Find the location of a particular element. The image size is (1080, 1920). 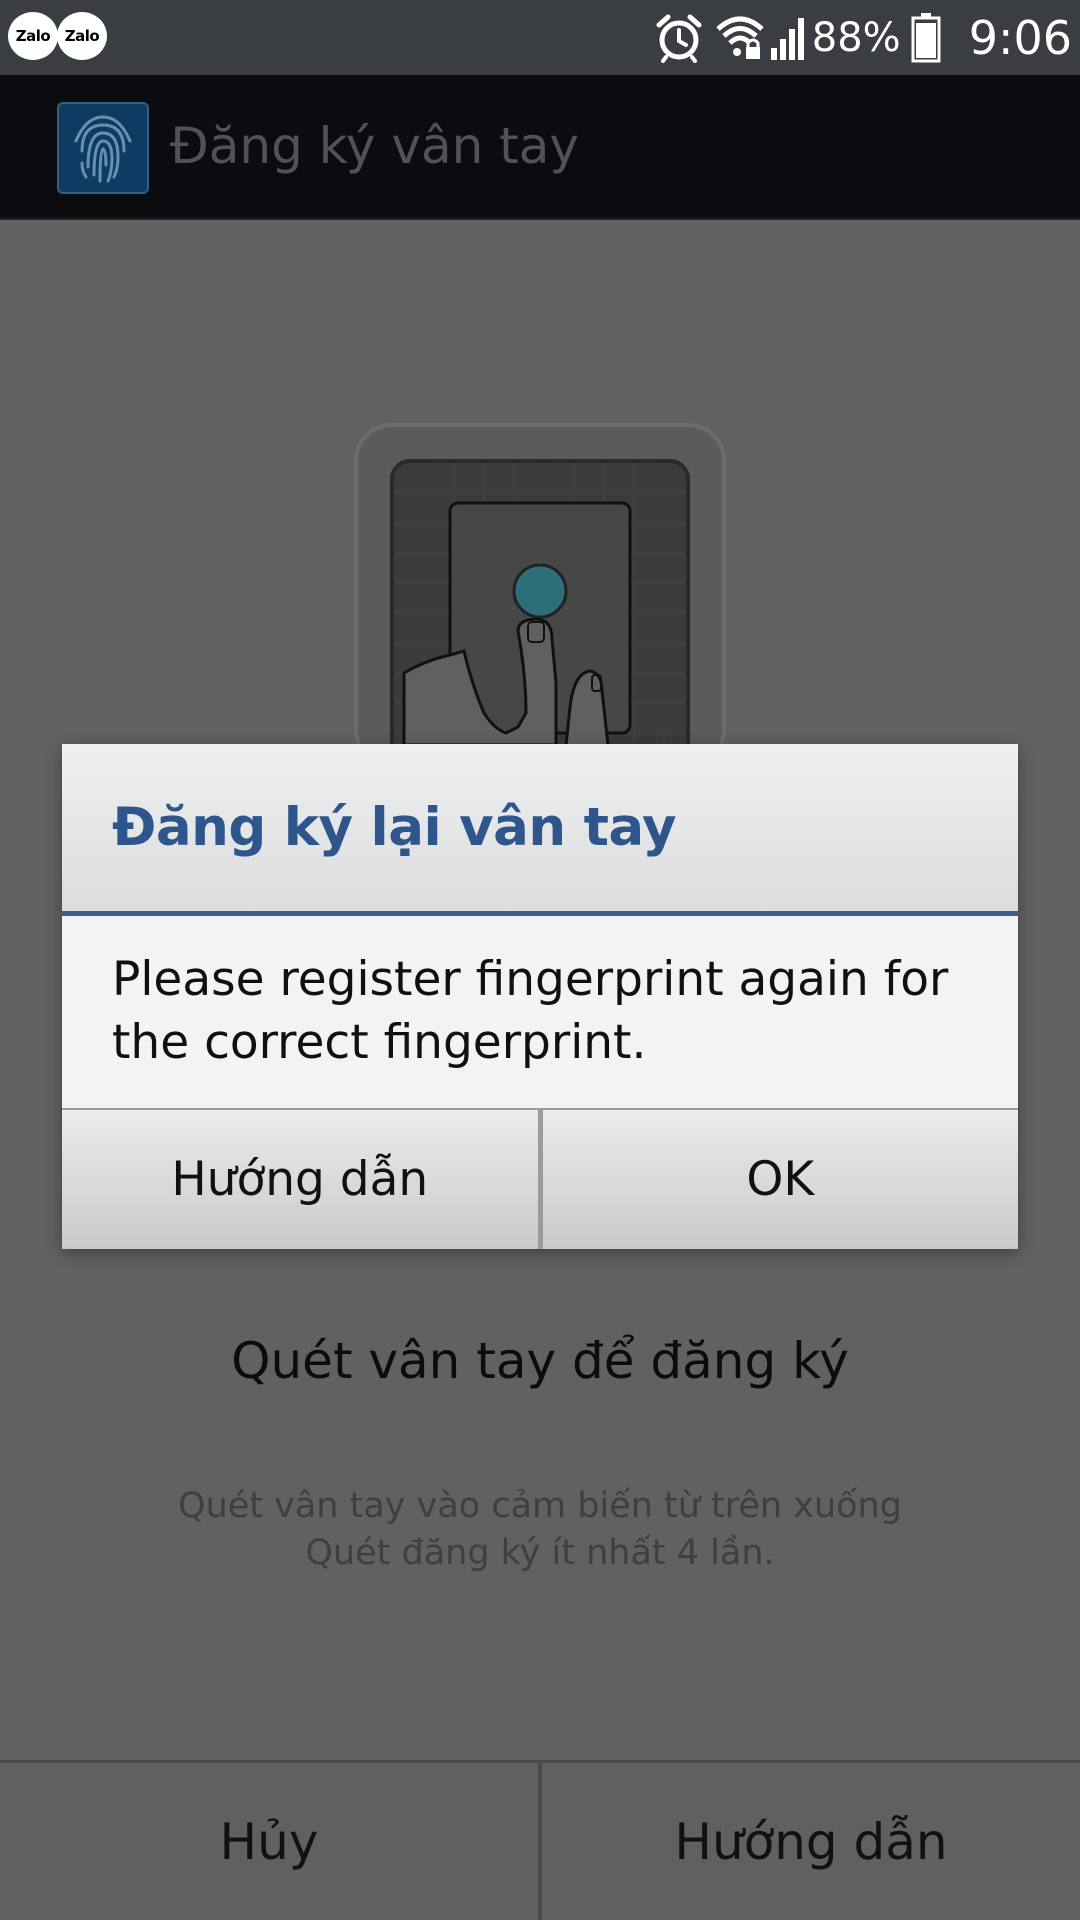

fingerprint-sensor-illustration is located at coordinates (540, 595).